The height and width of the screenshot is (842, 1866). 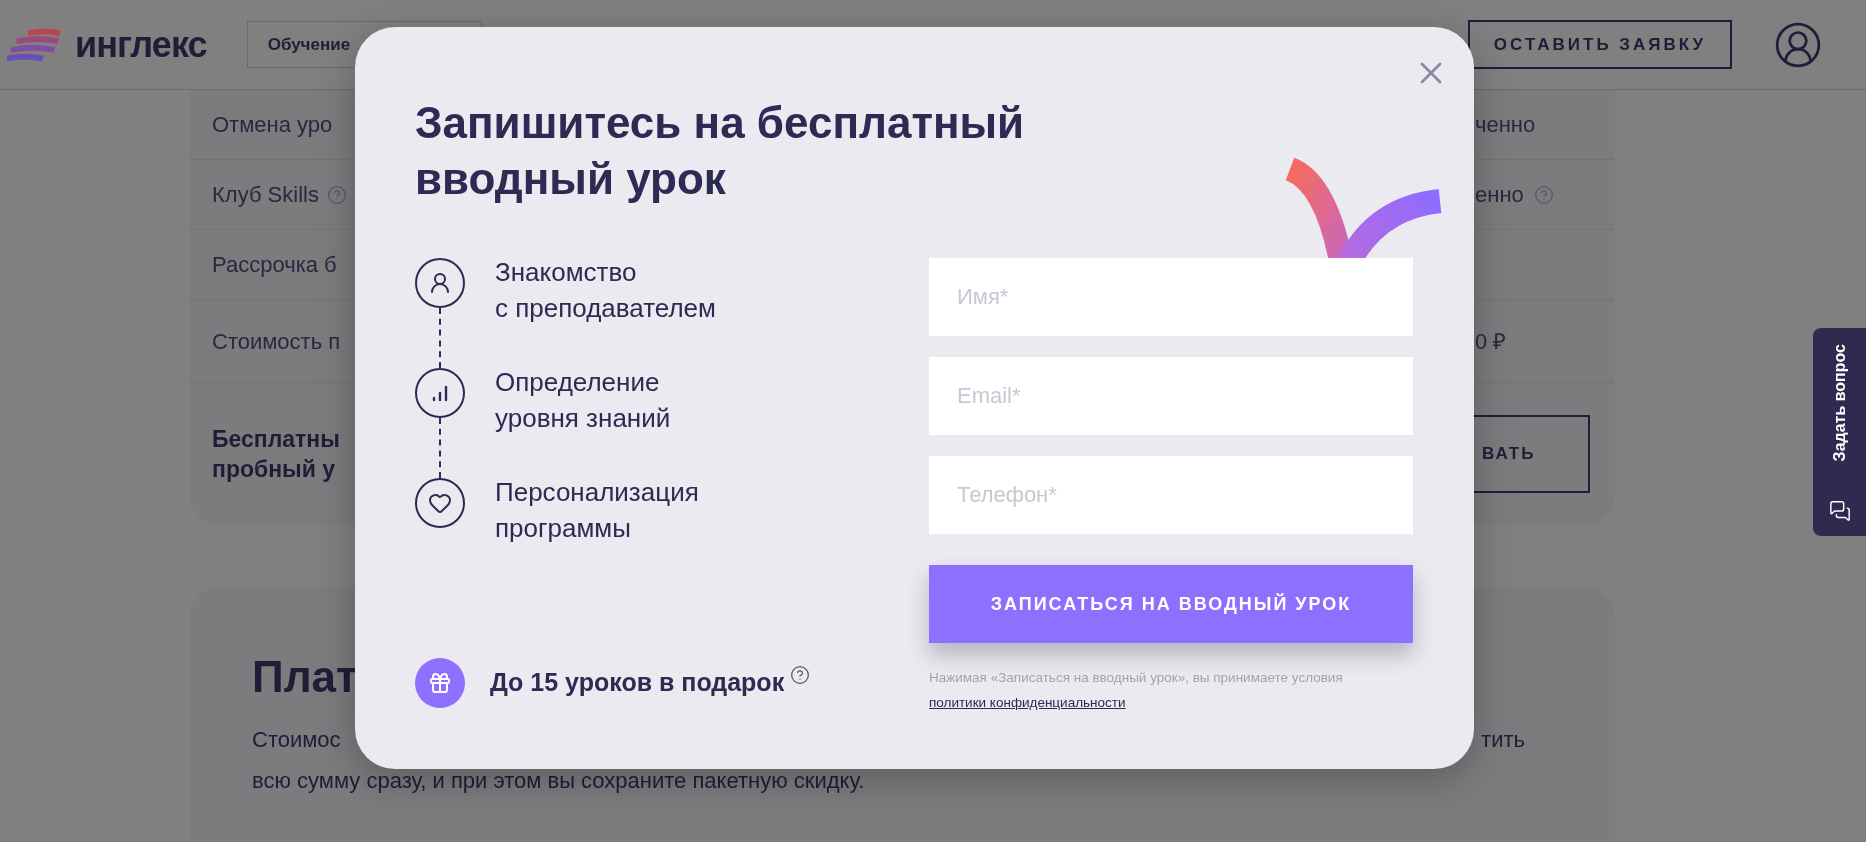 I want to click on step-text: Знакомство с преподавателем, so click(x=605, y=290).